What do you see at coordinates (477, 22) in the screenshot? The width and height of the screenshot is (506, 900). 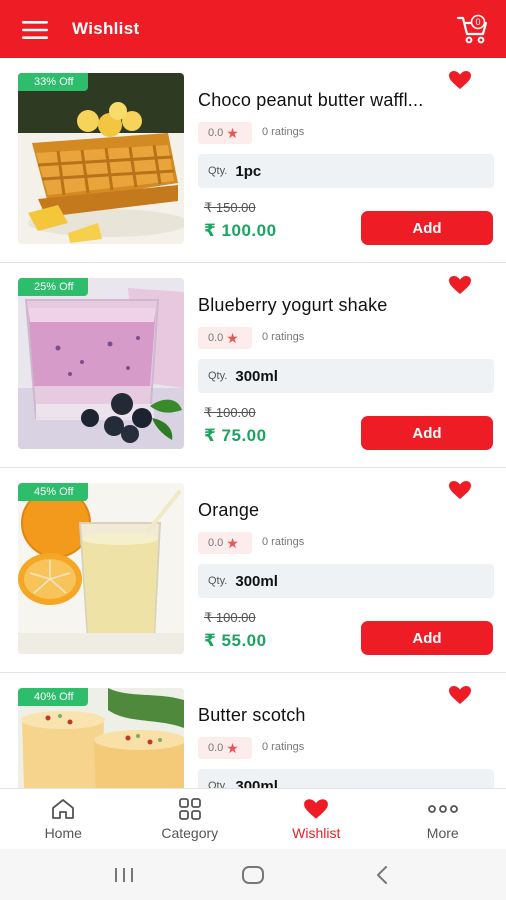 I see `cart-count-badge: 0` at bounding box center [477, 22].